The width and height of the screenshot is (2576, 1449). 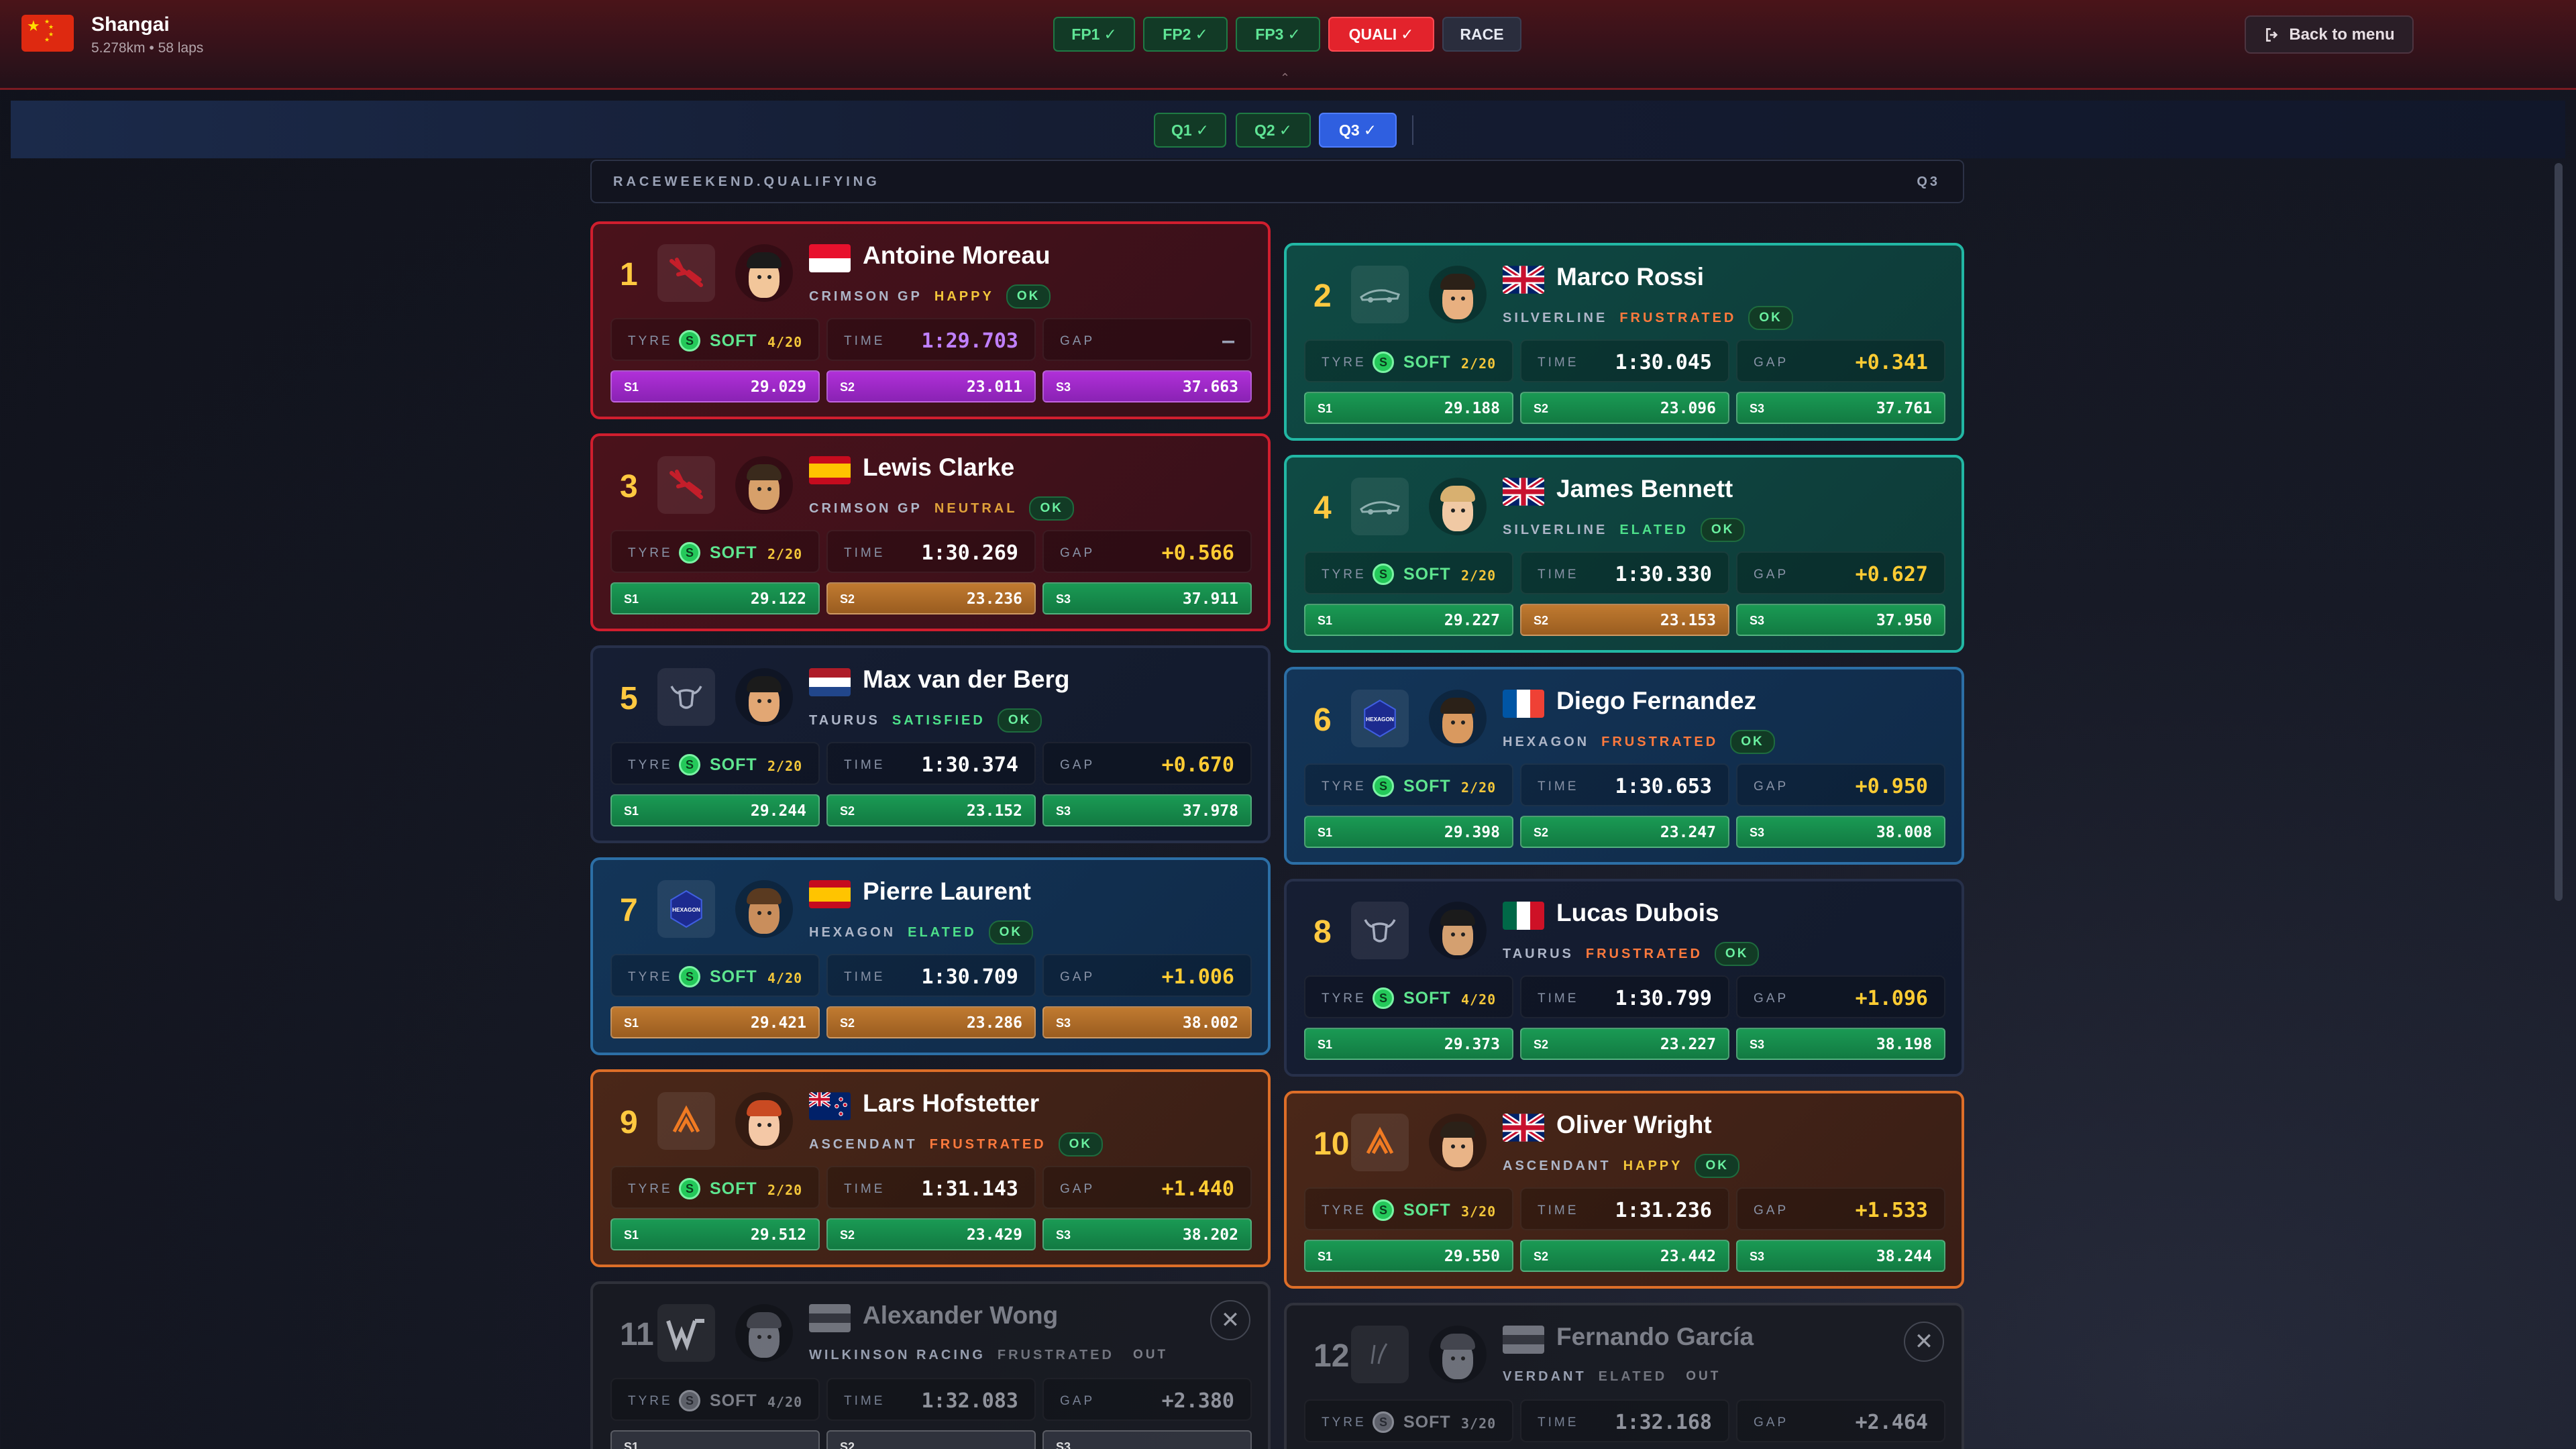 What do you see at coordinates (1197, 765) in the screenshot?
I see `gap-value: +0.670` at bounding box center [1197, 765].